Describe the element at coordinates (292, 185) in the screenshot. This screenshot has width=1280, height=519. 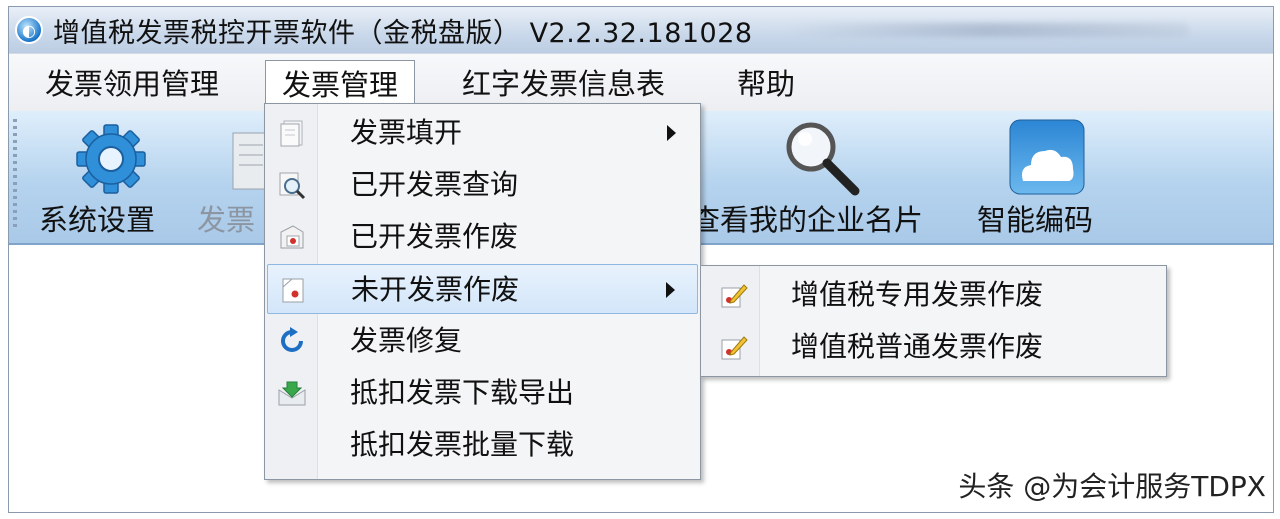
I see `invoice-search-icon` at that location.